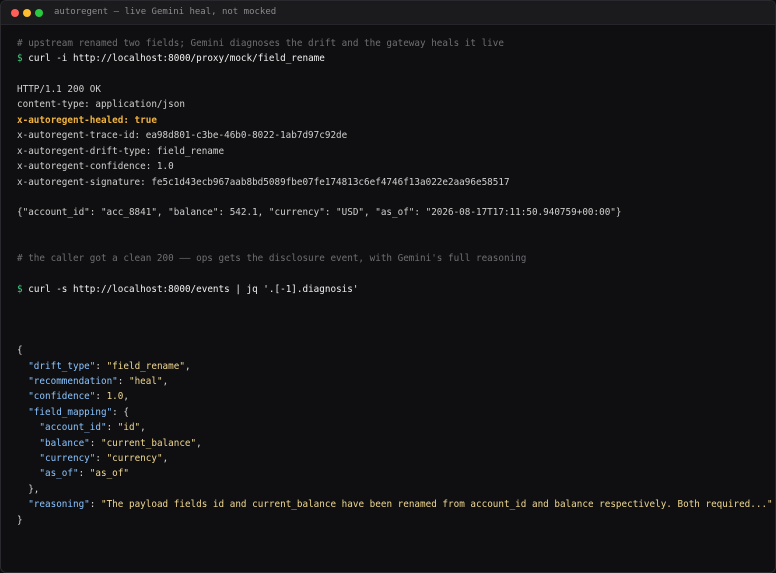 This screenshot has height=573, width=776. Describe the element at coordinates (62, 396) in the screenshot. I see `json-key: "confidence"` at that location.